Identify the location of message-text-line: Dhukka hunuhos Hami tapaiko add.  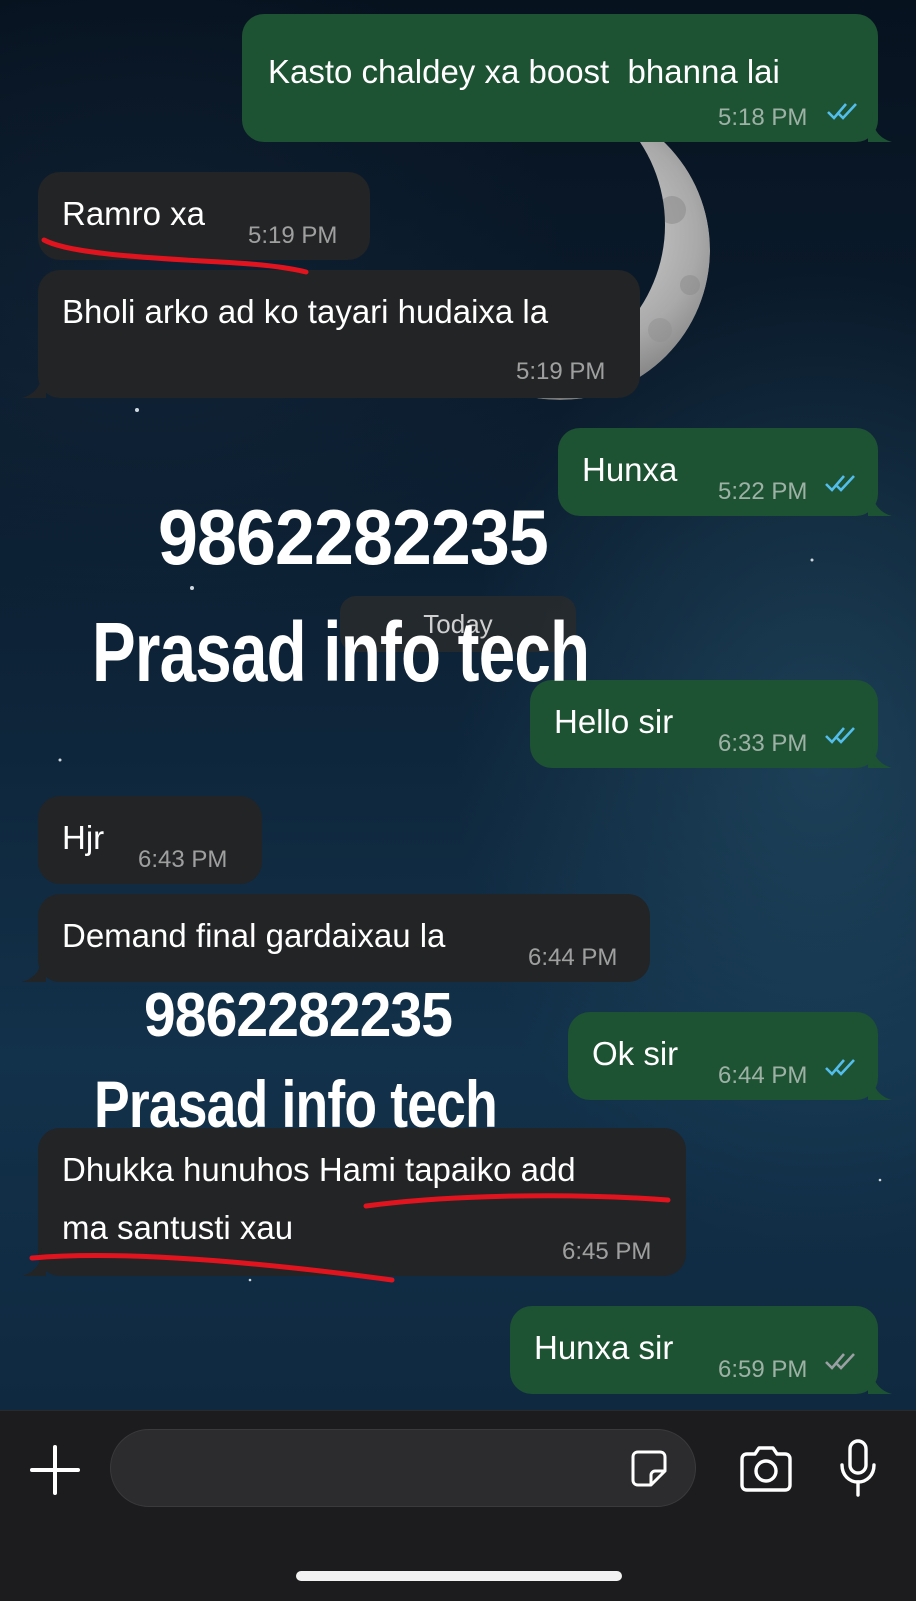
(319, 1169).